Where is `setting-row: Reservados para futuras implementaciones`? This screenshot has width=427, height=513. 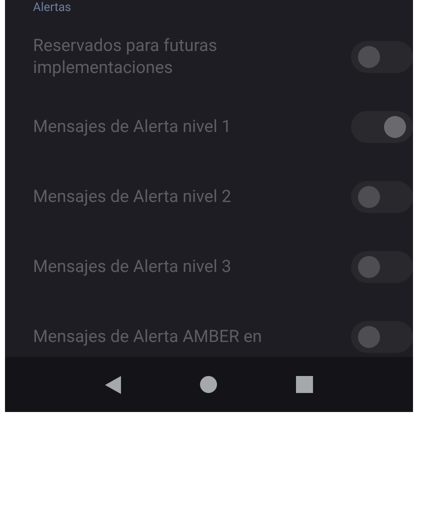 setting-row: Reservados para futuras implementaciones is located at coordinates (209, 57).